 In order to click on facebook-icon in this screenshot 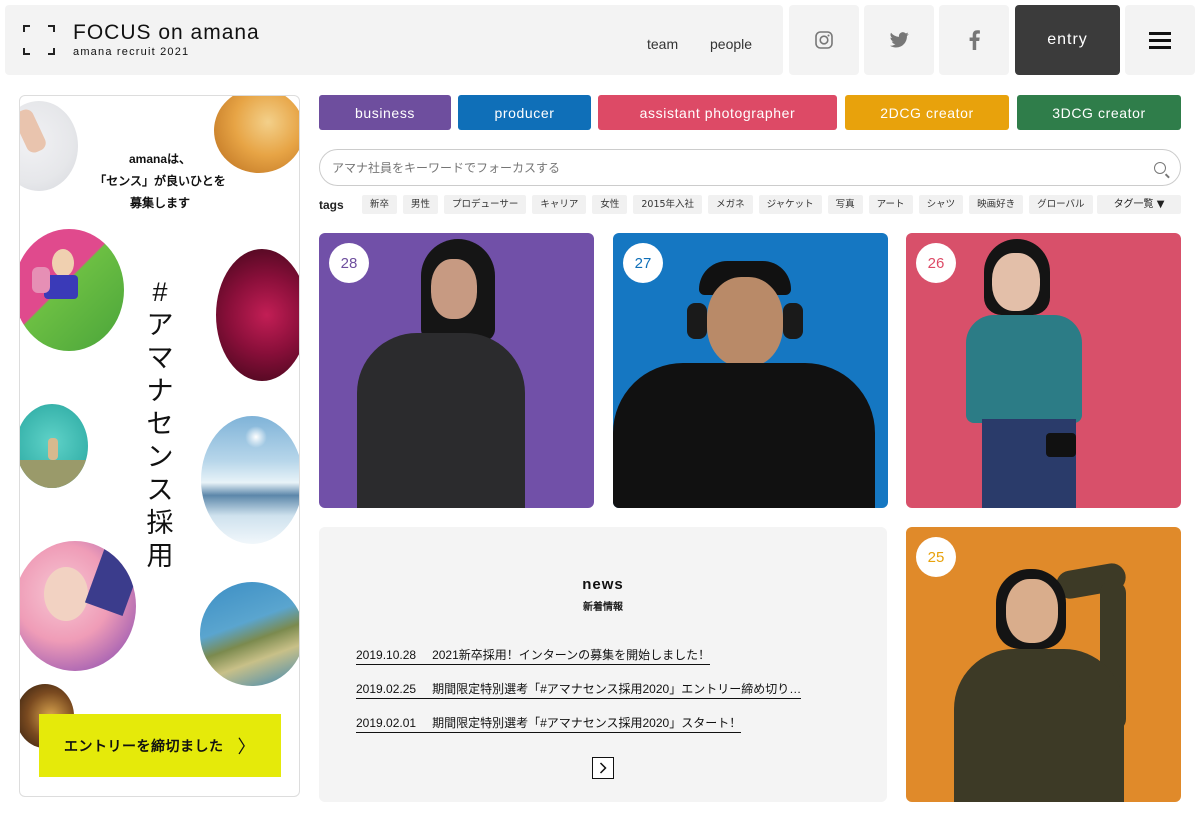, I will do `click(974, 40)`.